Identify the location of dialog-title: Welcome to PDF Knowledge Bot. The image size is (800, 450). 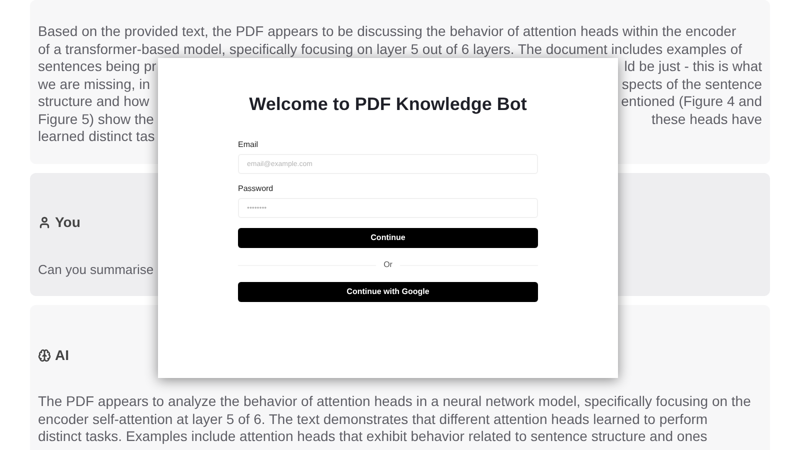
(388, 104).